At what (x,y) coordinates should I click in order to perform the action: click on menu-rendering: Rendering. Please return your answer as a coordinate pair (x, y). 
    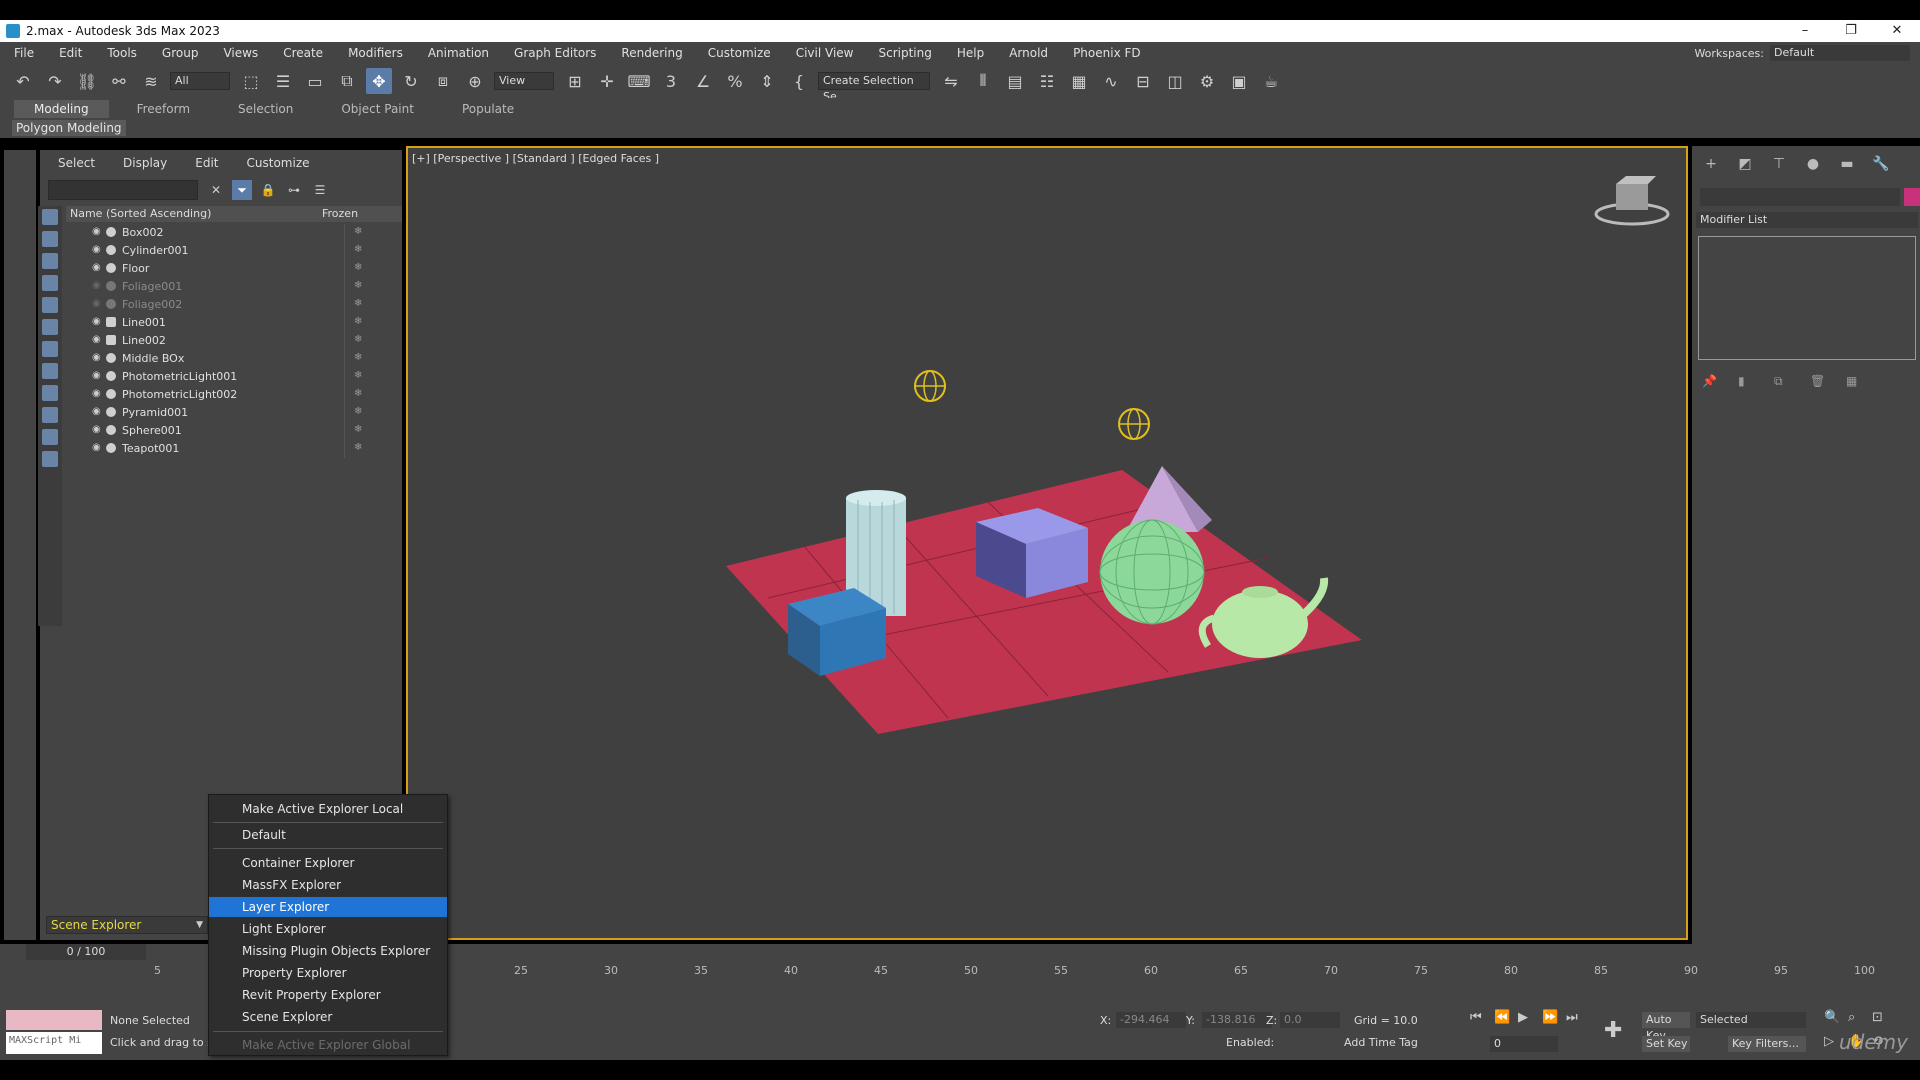
    Looking at the image, I should click on (650, 53).